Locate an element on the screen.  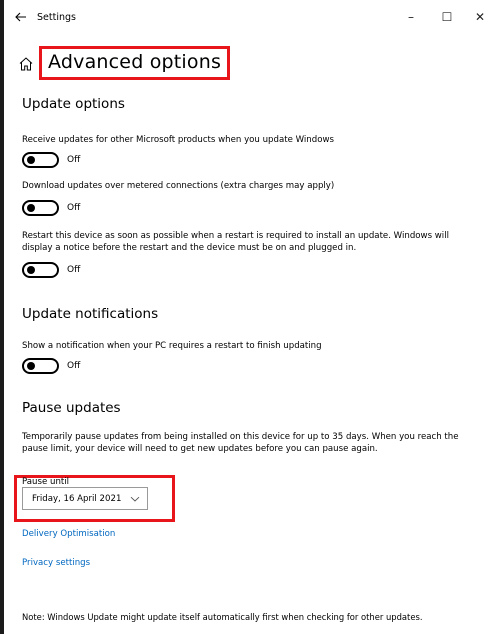
pause-updates-heading: Pause updates is located at coordinates (71, 408).